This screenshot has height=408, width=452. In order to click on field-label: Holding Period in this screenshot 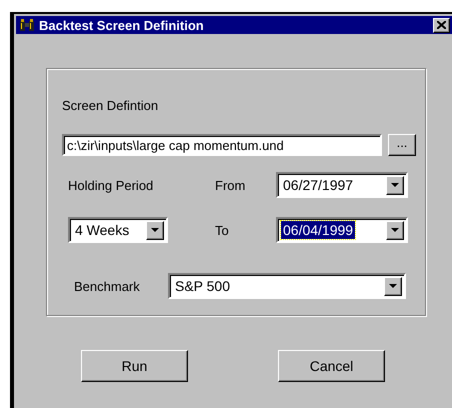, I will do `click(111, 185)`.